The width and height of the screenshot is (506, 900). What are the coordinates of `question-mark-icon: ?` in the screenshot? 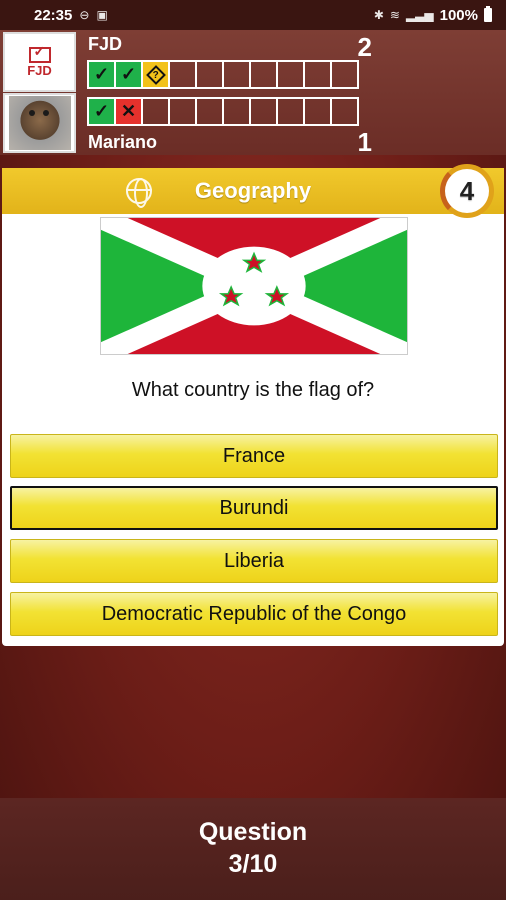 It's located at (155, 74).